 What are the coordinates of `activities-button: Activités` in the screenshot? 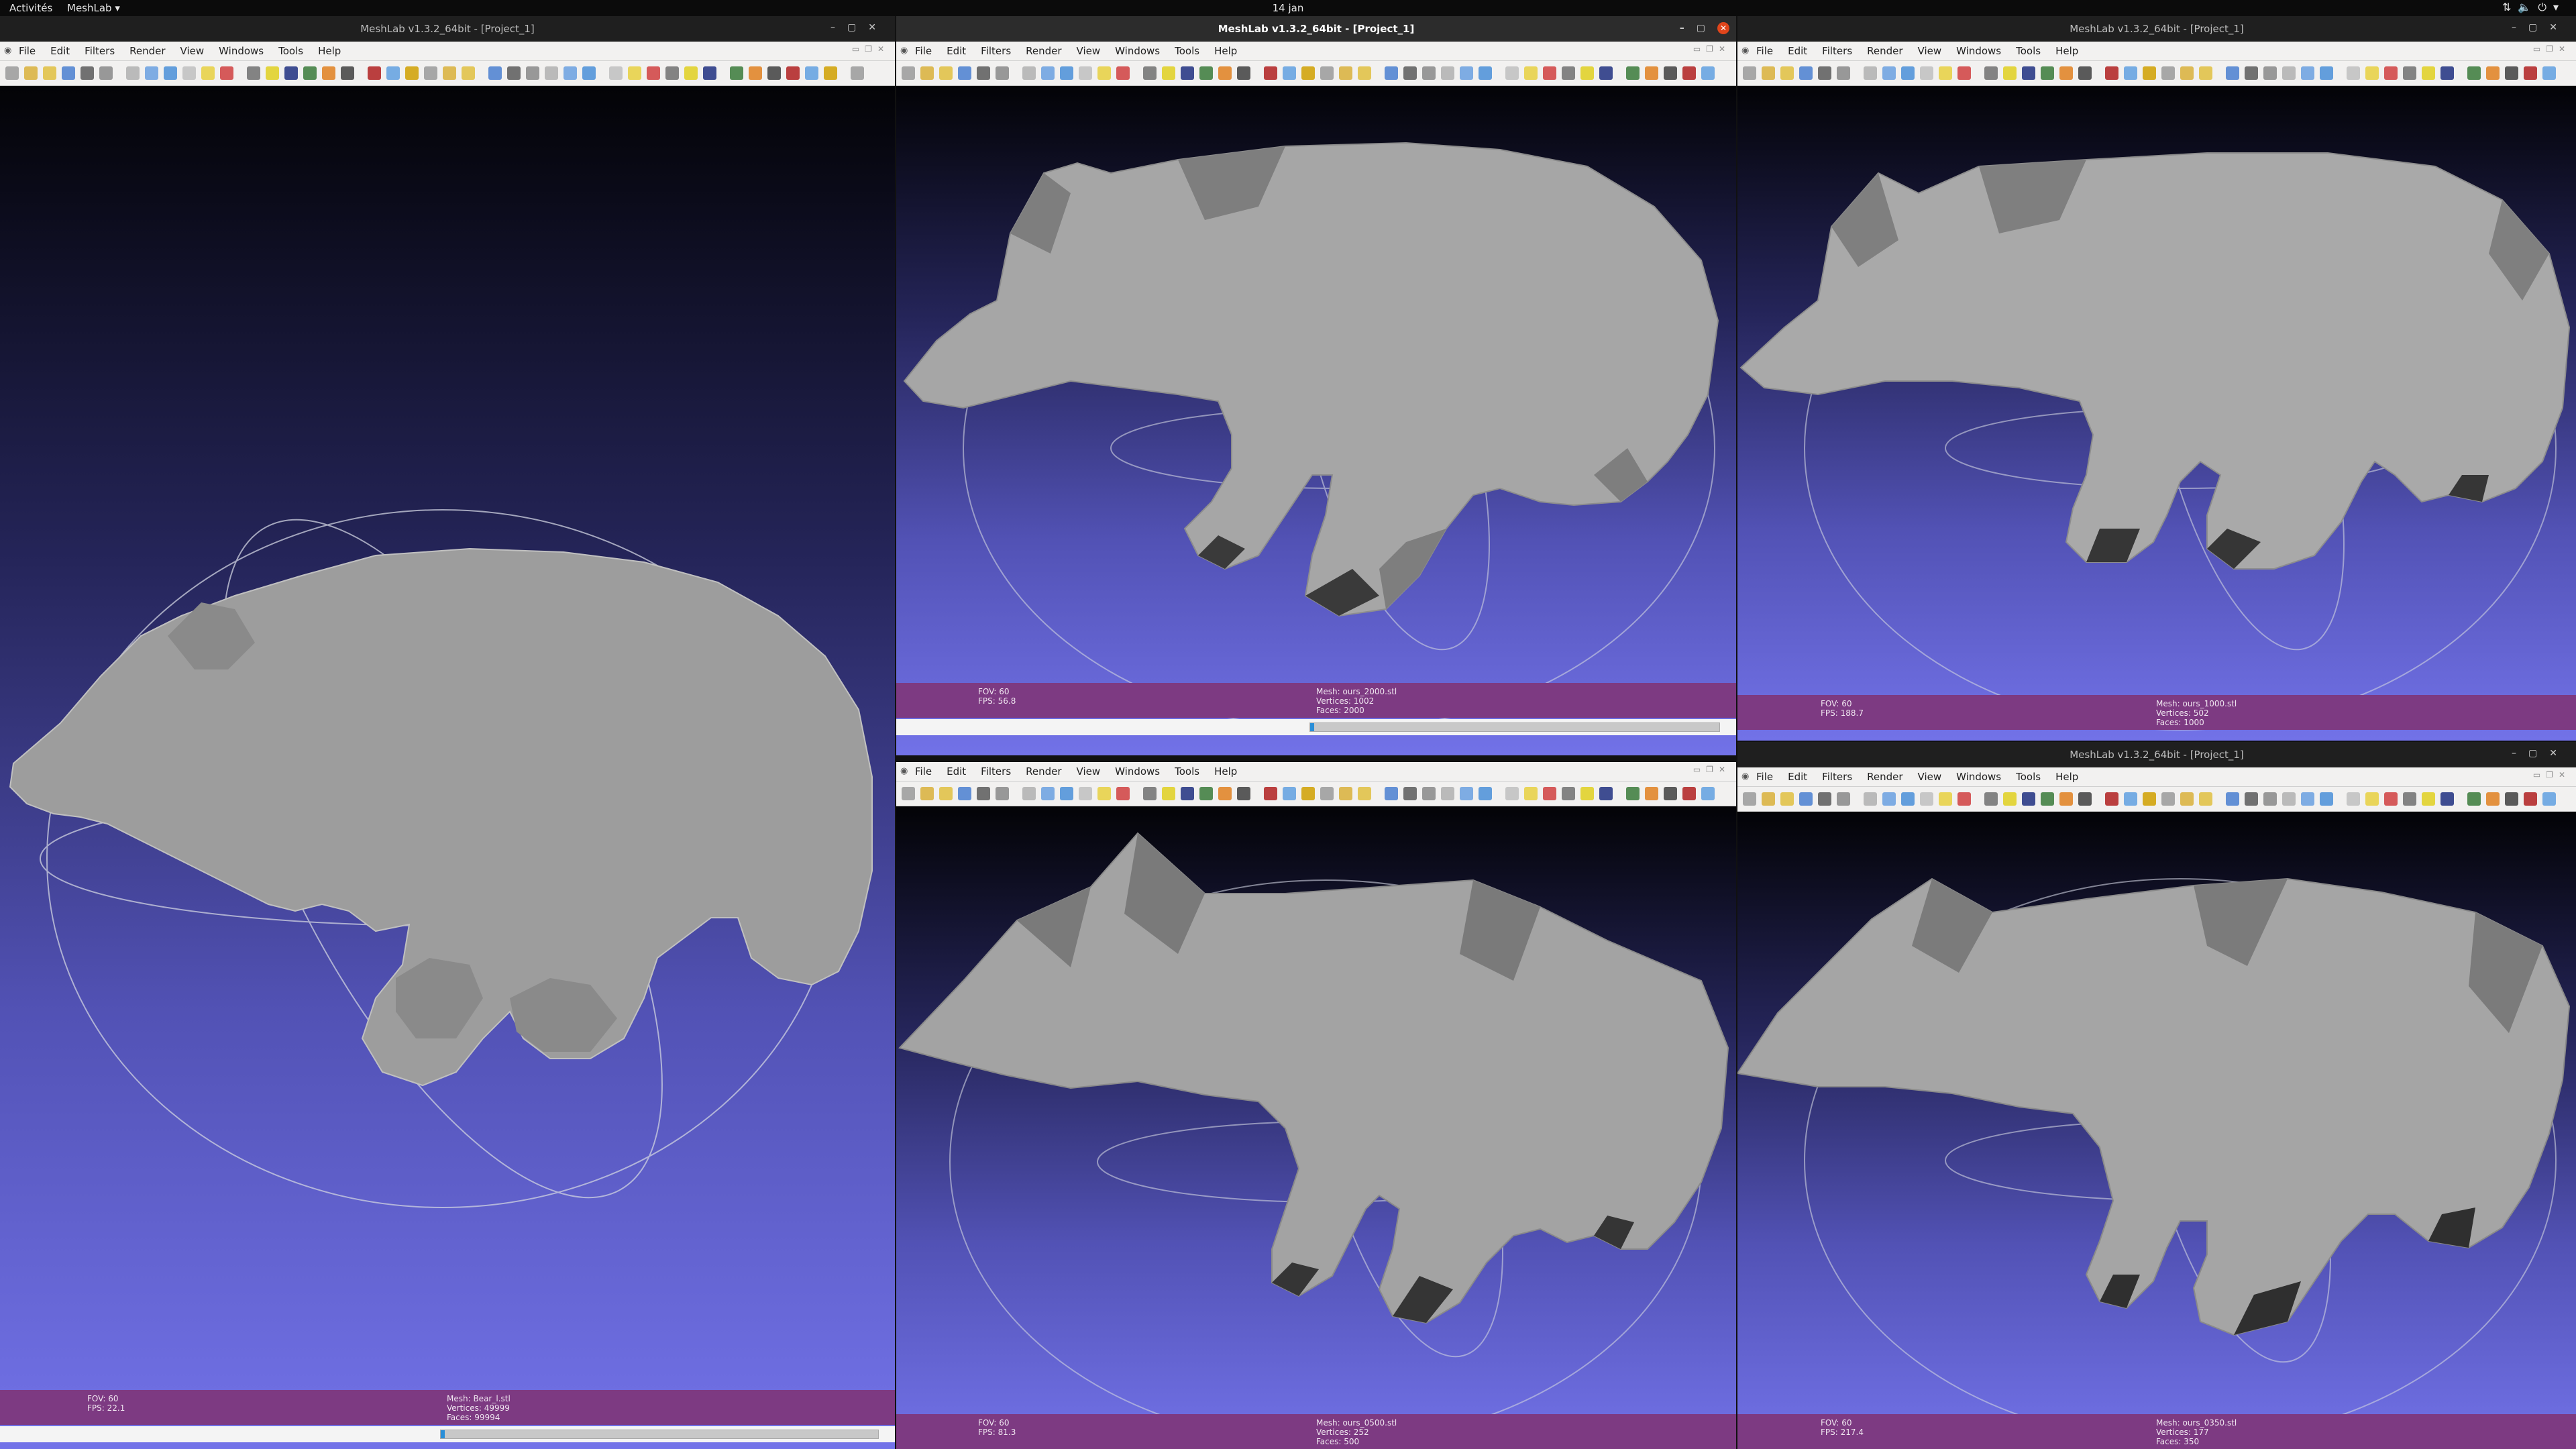 It's located at (30, 8).